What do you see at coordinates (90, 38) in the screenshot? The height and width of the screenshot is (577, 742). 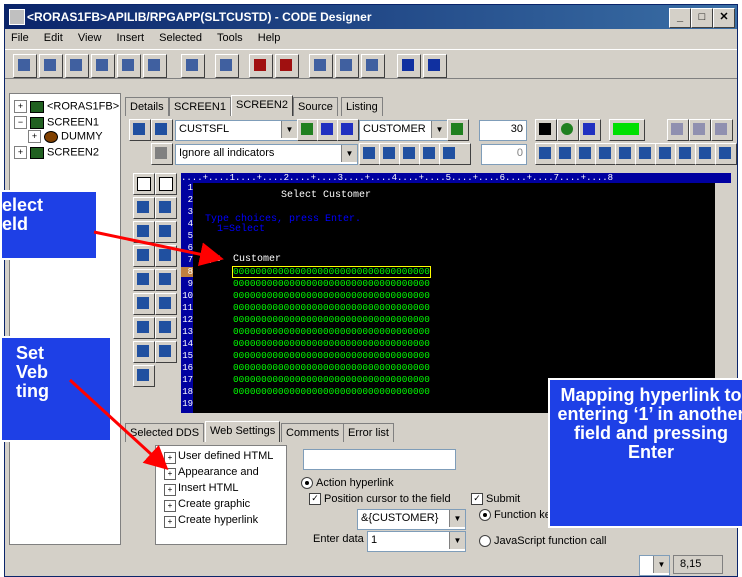 I see `menu-view: View` at bounding box center [90, 38].